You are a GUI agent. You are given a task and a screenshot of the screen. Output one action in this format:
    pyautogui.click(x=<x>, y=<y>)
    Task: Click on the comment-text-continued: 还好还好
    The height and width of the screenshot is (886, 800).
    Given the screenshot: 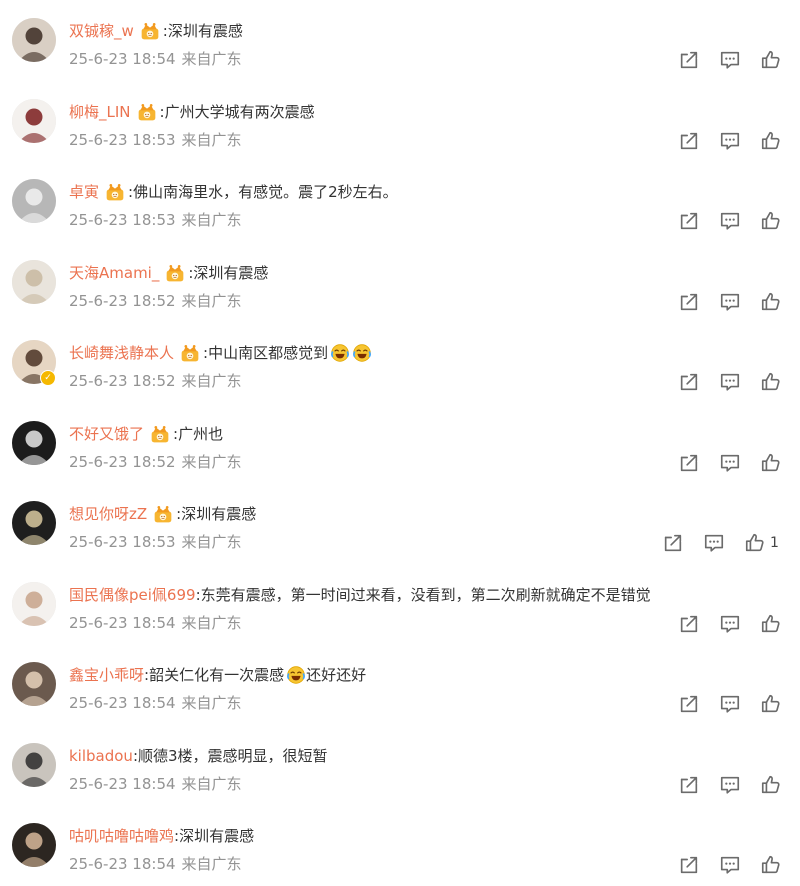 What is the action you would take?
    pyautogui.click(x=336, y=675)
    